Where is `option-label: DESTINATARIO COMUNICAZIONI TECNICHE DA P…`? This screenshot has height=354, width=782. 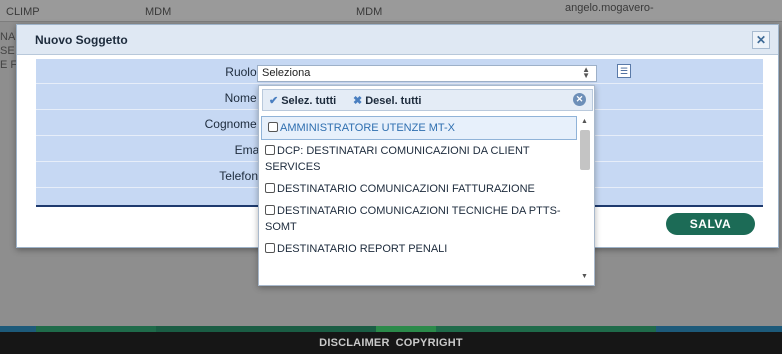
option-label: DESTINATARIO COMUNICAZIONI TECNICHE DA P… is located at coordinates (413, 219).